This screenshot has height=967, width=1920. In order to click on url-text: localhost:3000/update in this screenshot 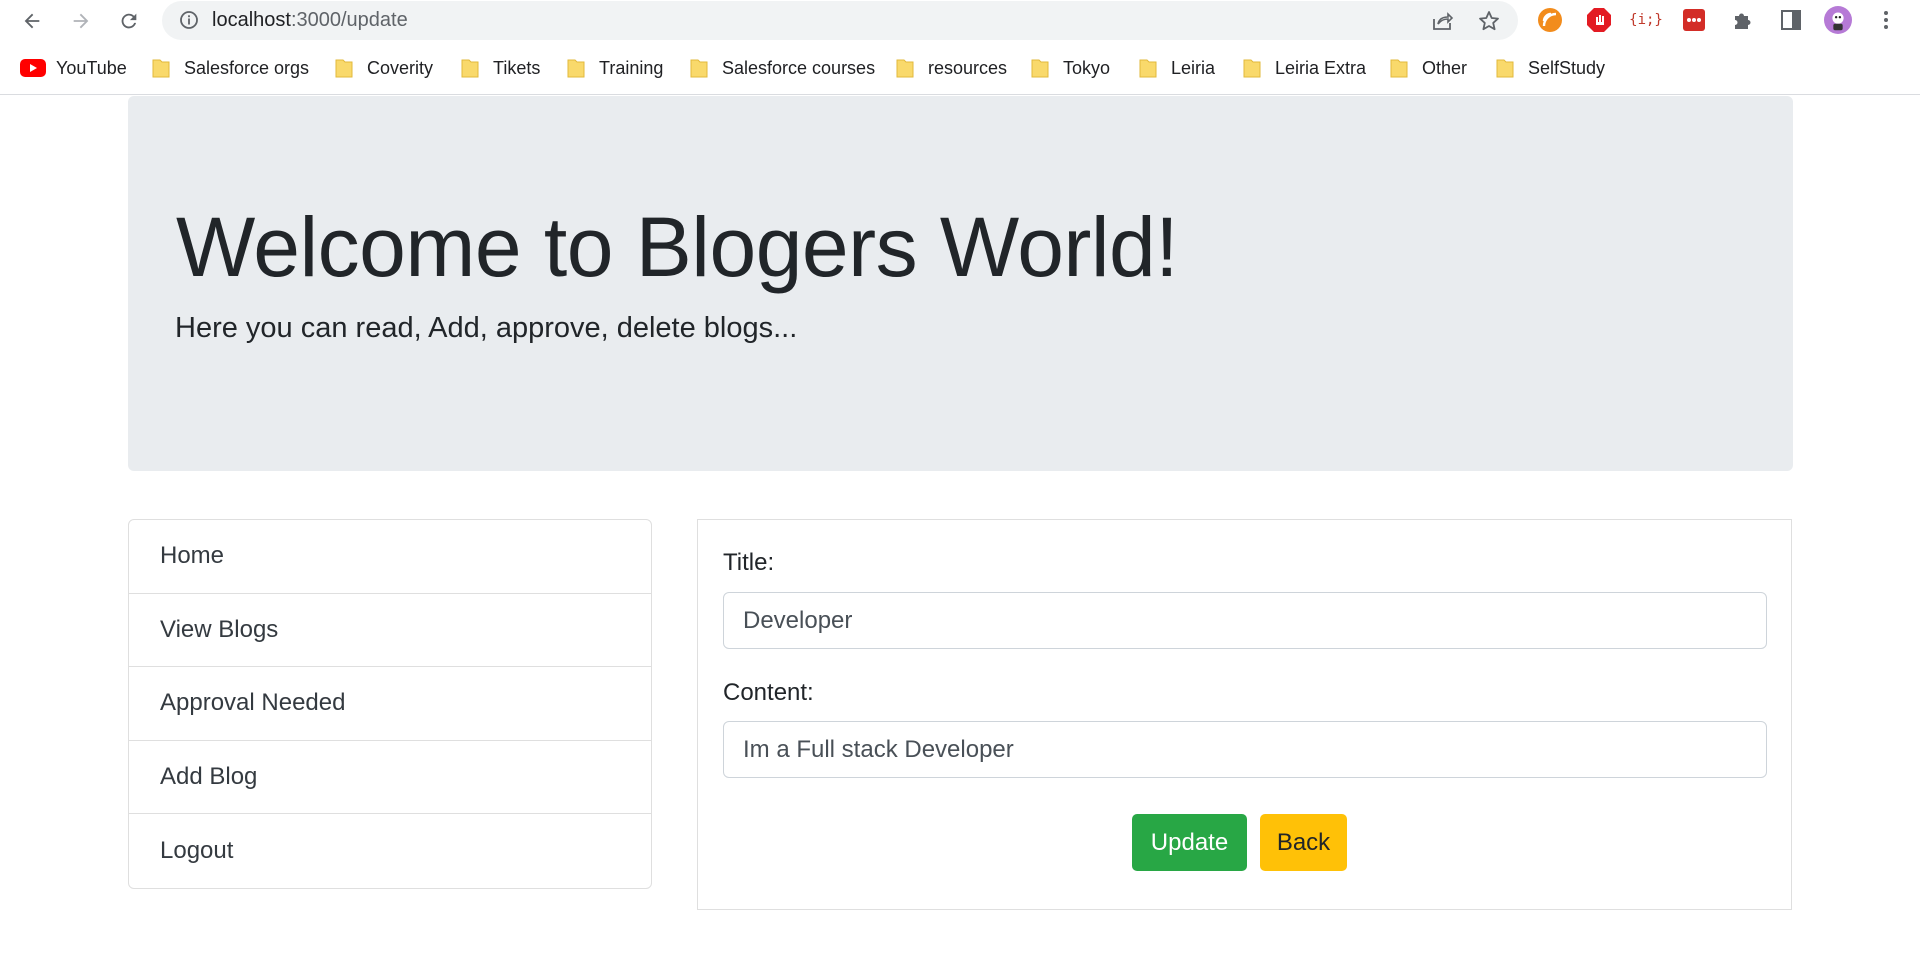, I will do `click(310, 20)`.